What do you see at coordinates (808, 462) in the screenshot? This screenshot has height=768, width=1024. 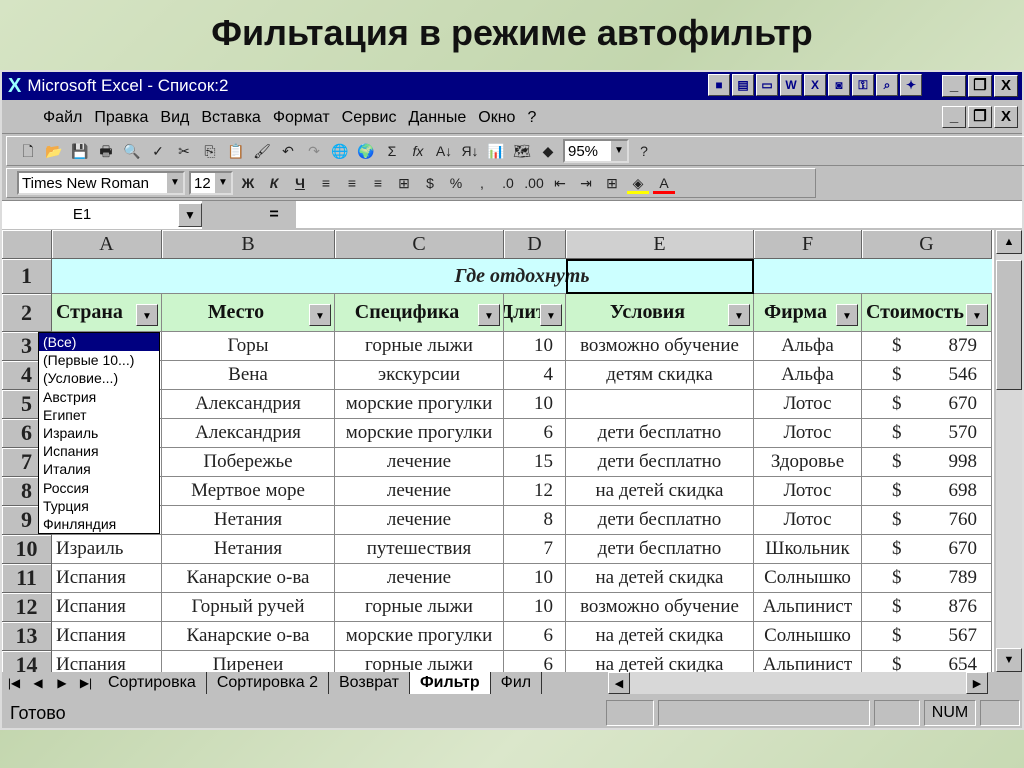 I see `cell: Здоровье` at bounding box center [808, 462].